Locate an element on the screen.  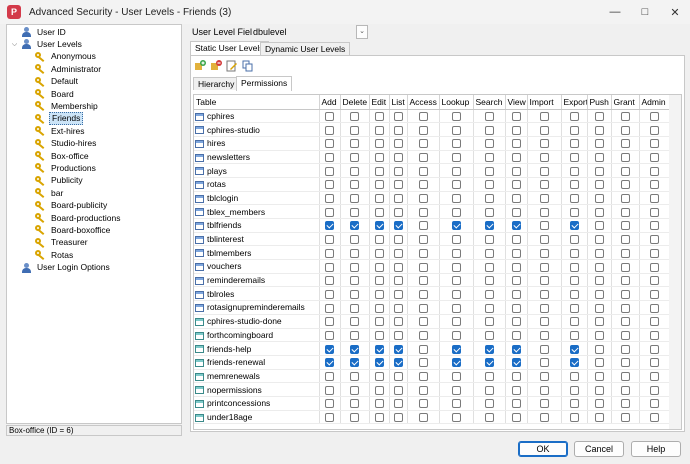
chevron-down-icon: ⌄ is located at coordinates (362, 32).